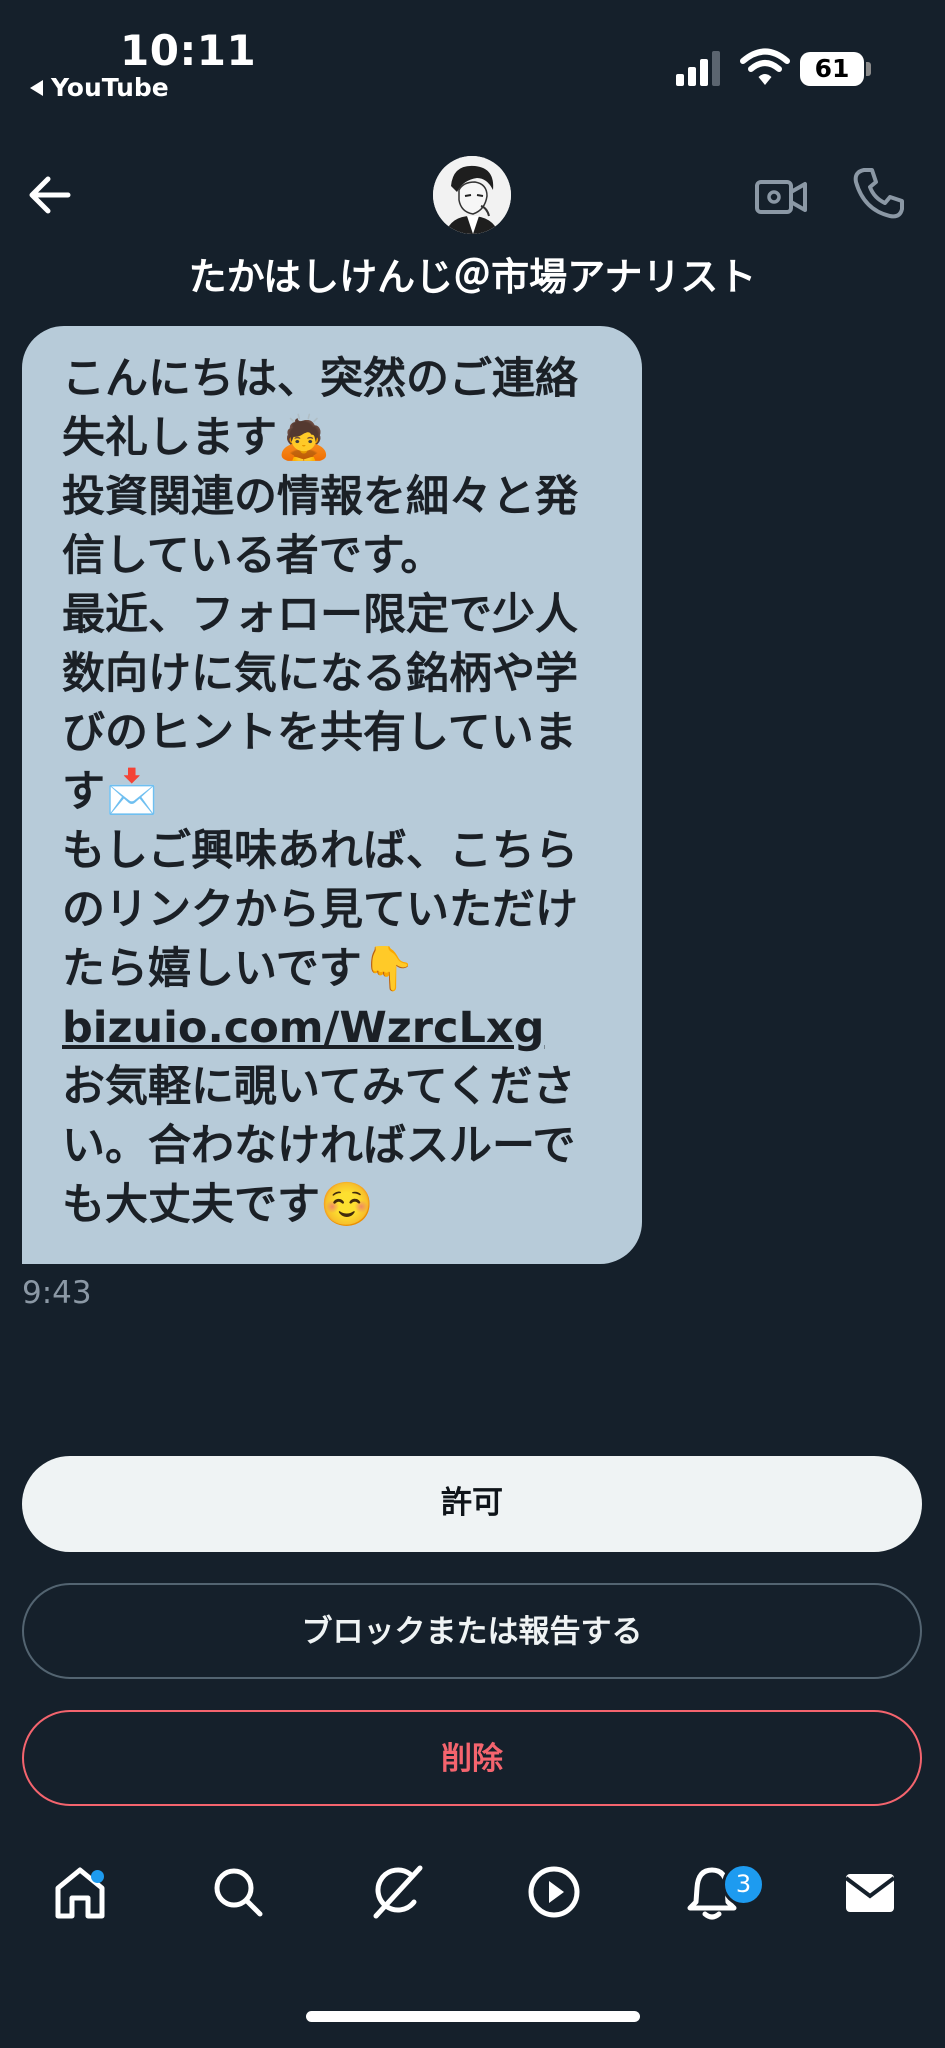 This screenshot has height=2048, width=945. I want to click on battery-nub, so click(868, 69).